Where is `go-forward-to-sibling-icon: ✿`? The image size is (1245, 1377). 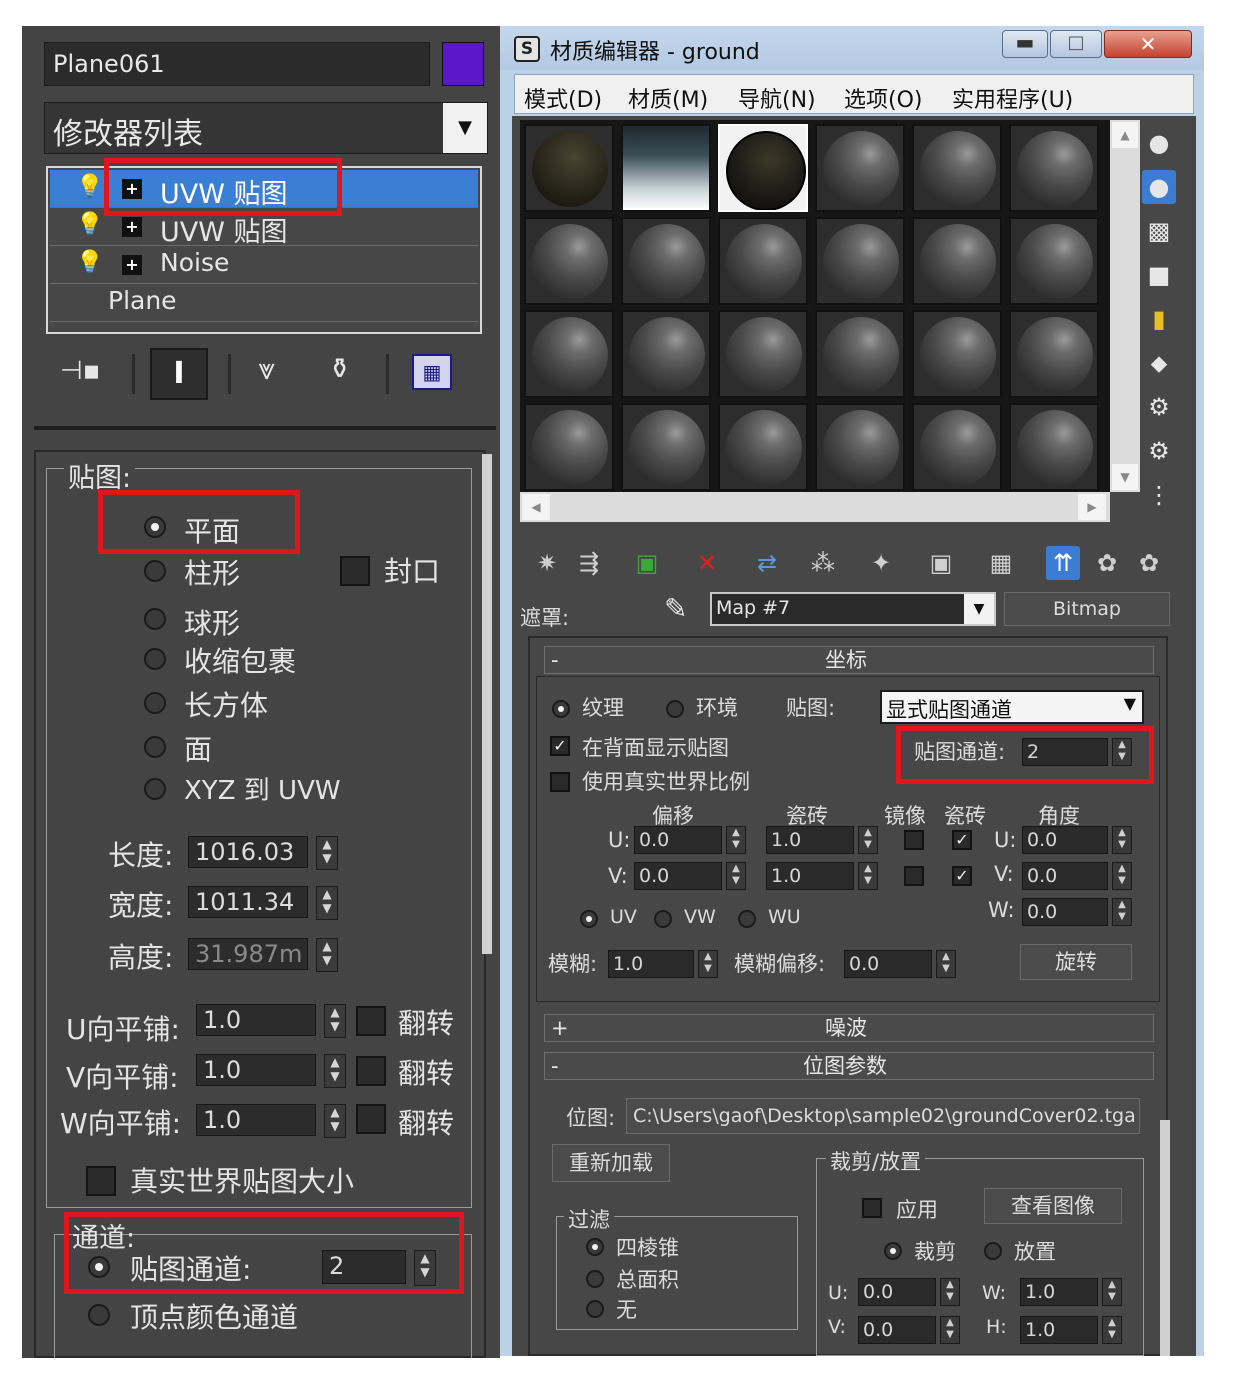
go-forward-to-sibling-icon: ✿ is located at coordinates (1149, 563).